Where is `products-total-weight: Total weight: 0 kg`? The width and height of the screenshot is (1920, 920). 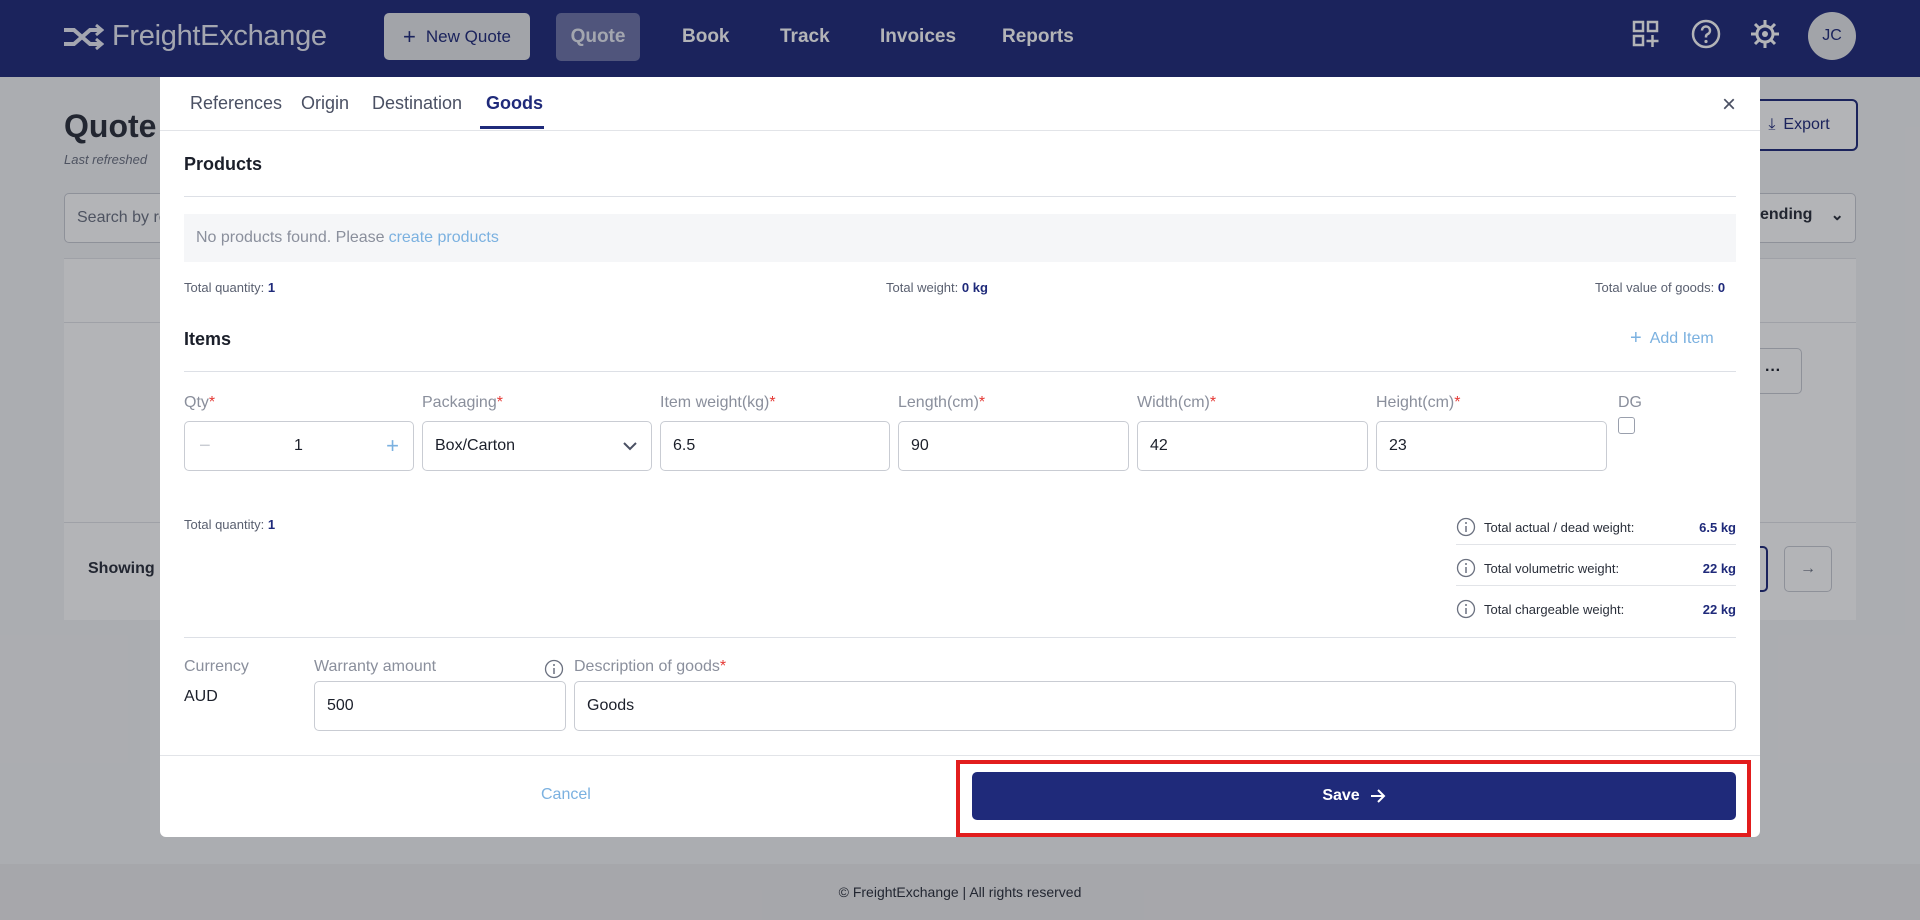
products-total-weight: Total weight: 0 kg is located at coordinates (937, 287).